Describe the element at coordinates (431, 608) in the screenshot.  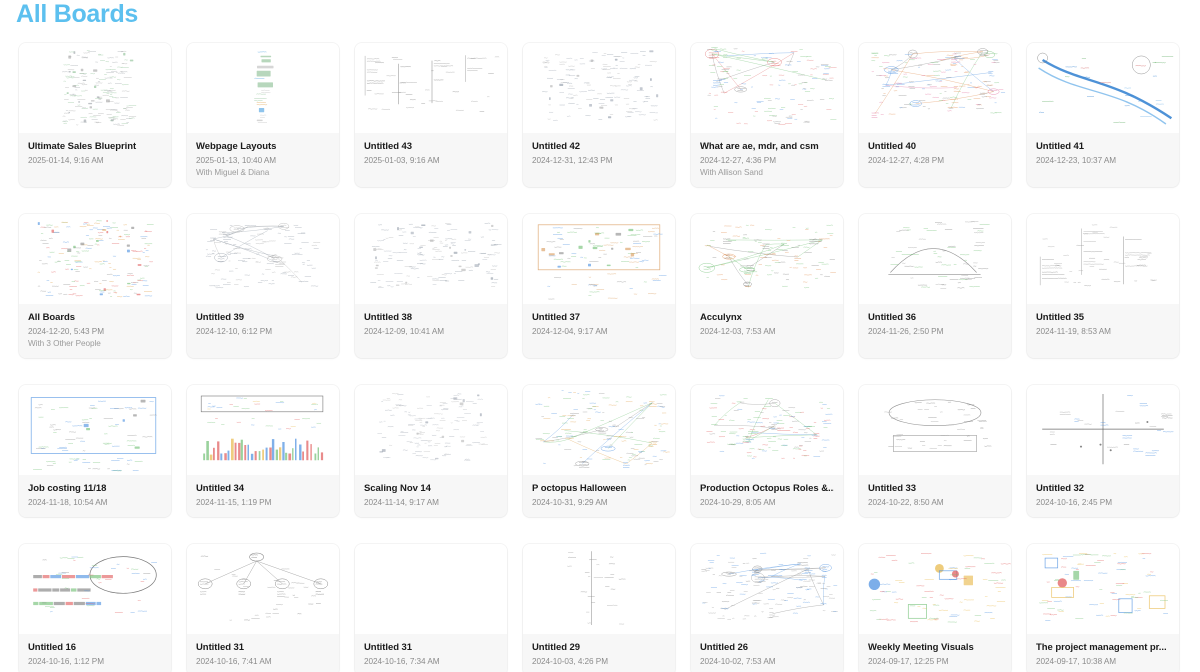
I see `board-card: Untitled 31 2024-10-16, 7:34 AM` at that location.